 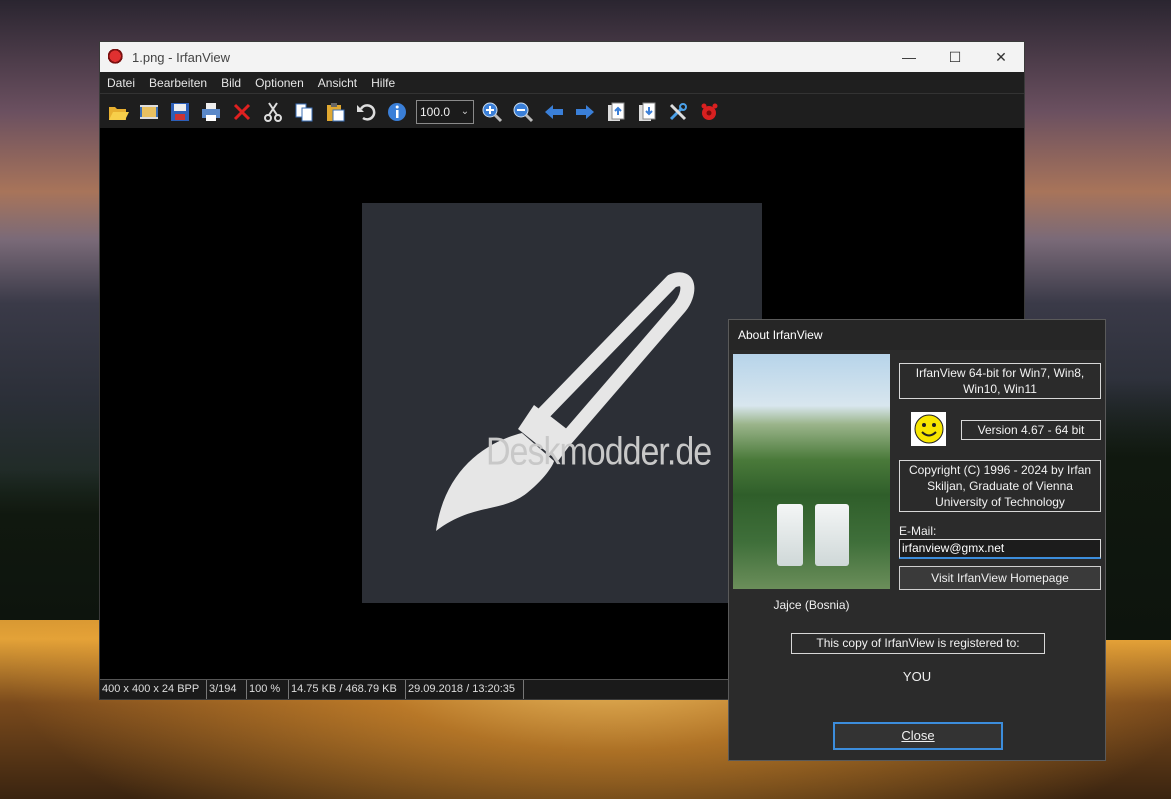 I want to click on settings-button, so click(x=677, y=112).